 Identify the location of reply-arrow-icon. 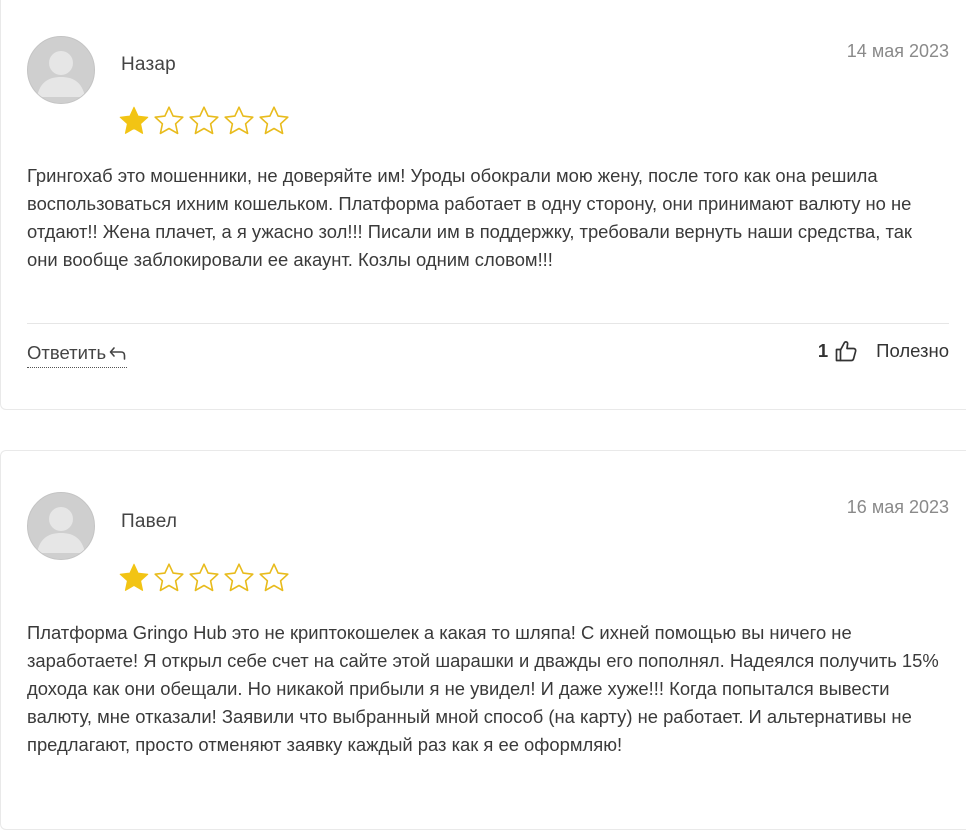
(117, 353).